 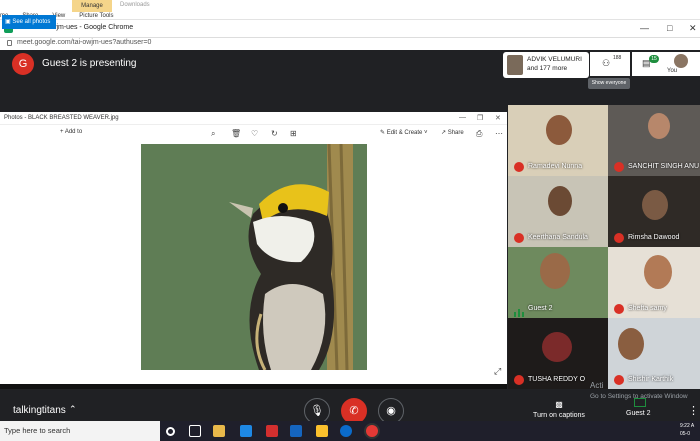 I want to click on favorite-icon: ♡, so click(x=254, y=133).